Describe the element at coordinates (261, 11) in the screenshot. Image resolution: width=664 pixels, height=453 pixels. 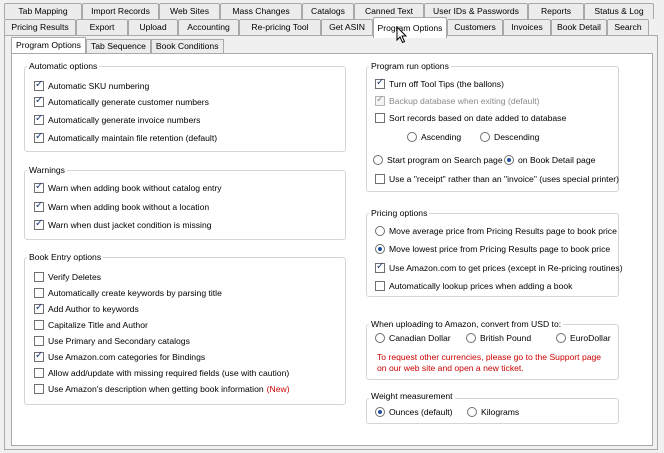
I see `tab-mass-changes: Mass Changes` at that location.